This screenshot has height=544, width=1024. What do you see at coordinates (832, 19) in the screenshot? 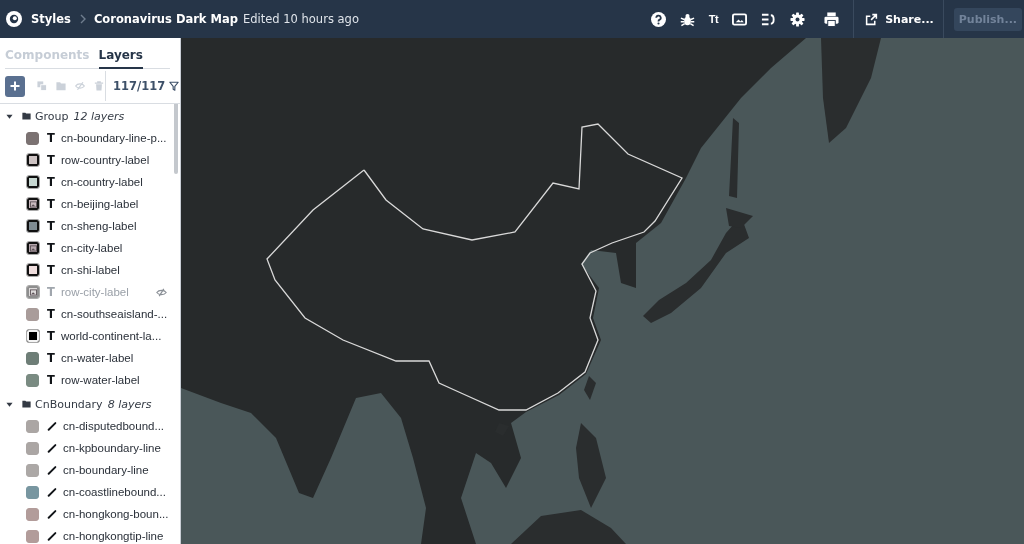
I see `printer-icon` at bounding box center [832, 19].